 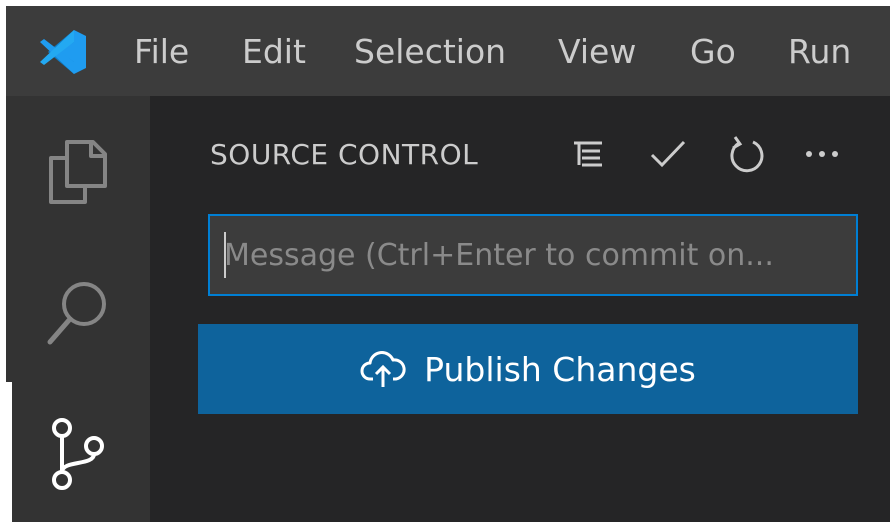 I want to click on publish-changes-button: Publish Changes, so click(x=528, y=369).